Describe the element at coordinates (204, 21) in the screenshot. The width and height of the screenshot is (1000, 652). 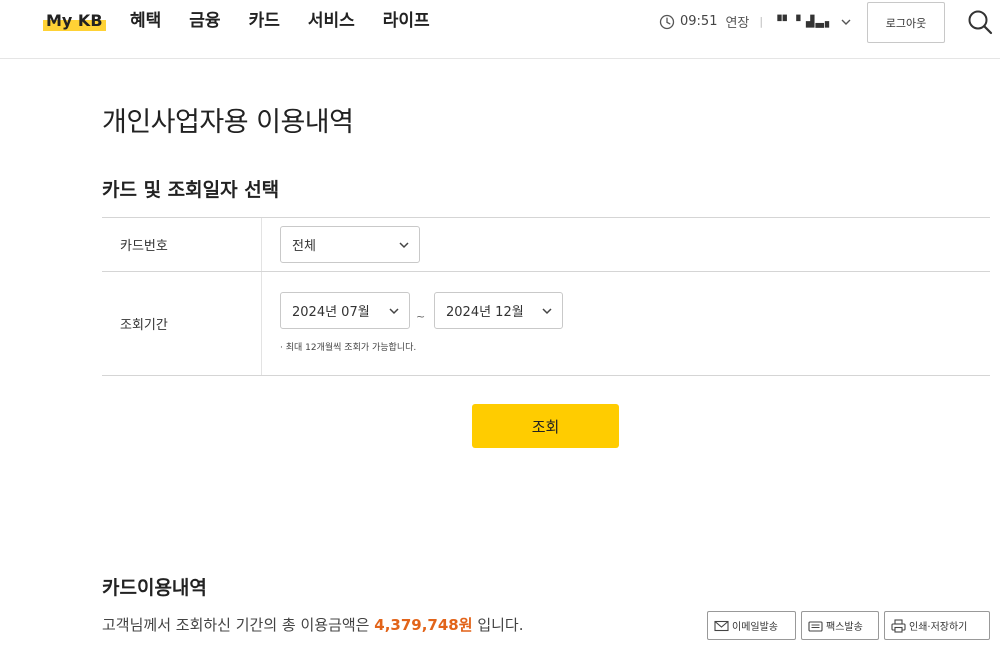
I see `nav-finance: 금융` at that location.